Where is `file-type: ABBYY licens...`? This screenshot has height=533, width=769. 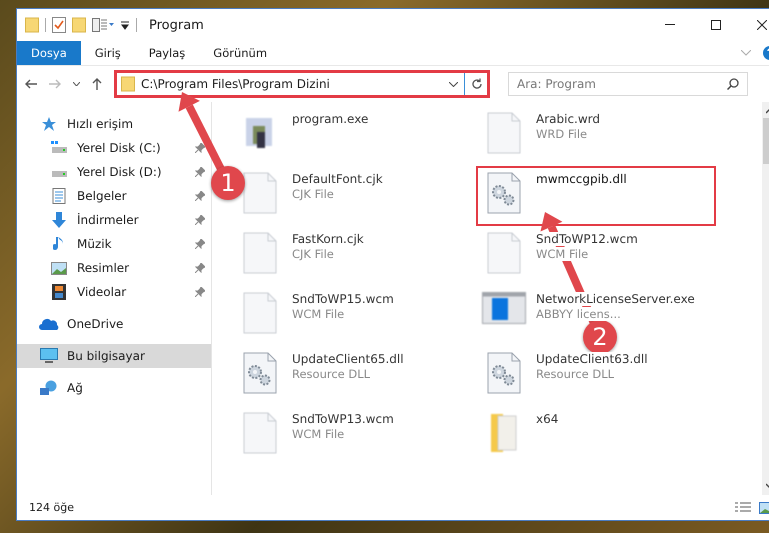
file-type: ABBYY licens... is located at coordinates (578, 314).